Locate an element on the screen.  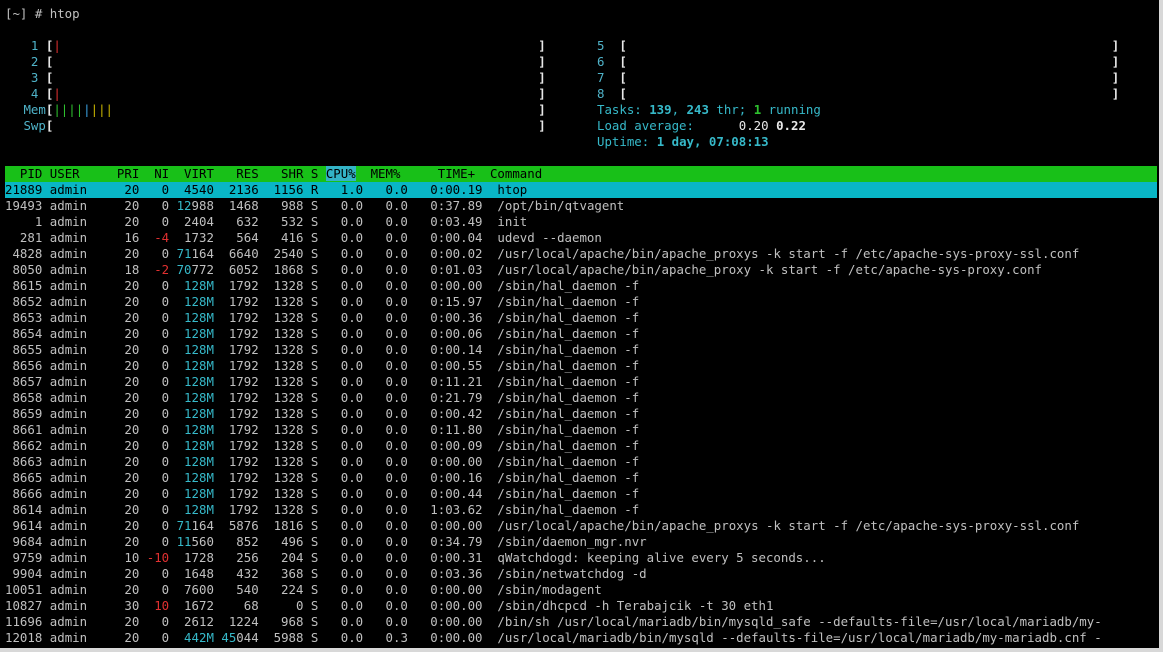
cell-ni: -10 is located at coordinates (154, 557).